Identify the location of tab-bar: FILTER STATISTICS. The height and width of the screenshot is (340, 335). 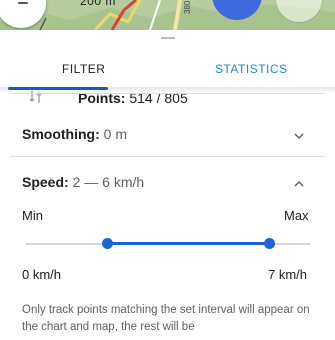
(167, 69).